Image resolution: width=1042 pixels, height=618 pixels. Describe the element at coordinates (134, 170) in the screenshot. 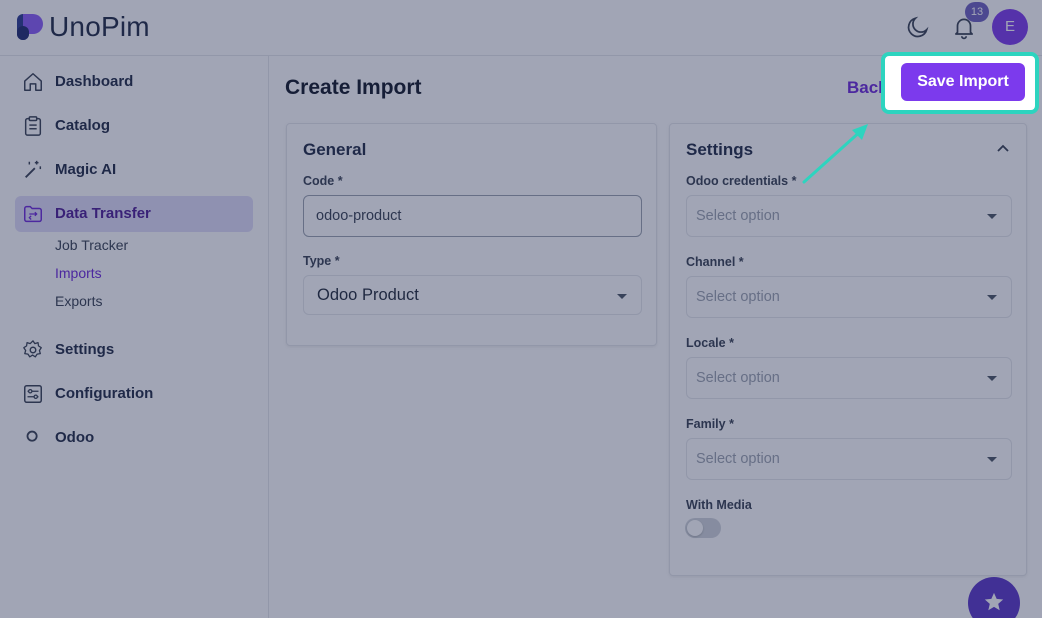

I see `sidebar-item-magic-ai: Magic AI` at that location.